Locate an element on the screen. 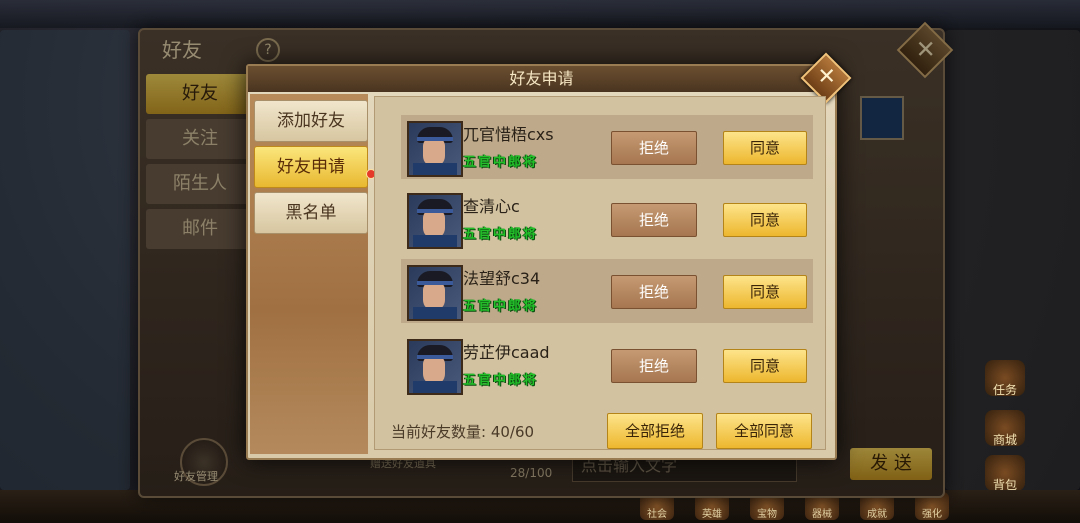  friends-panel-tabs: 好友 关注 陌生人 邮件 is located at coordinates (200, 164).